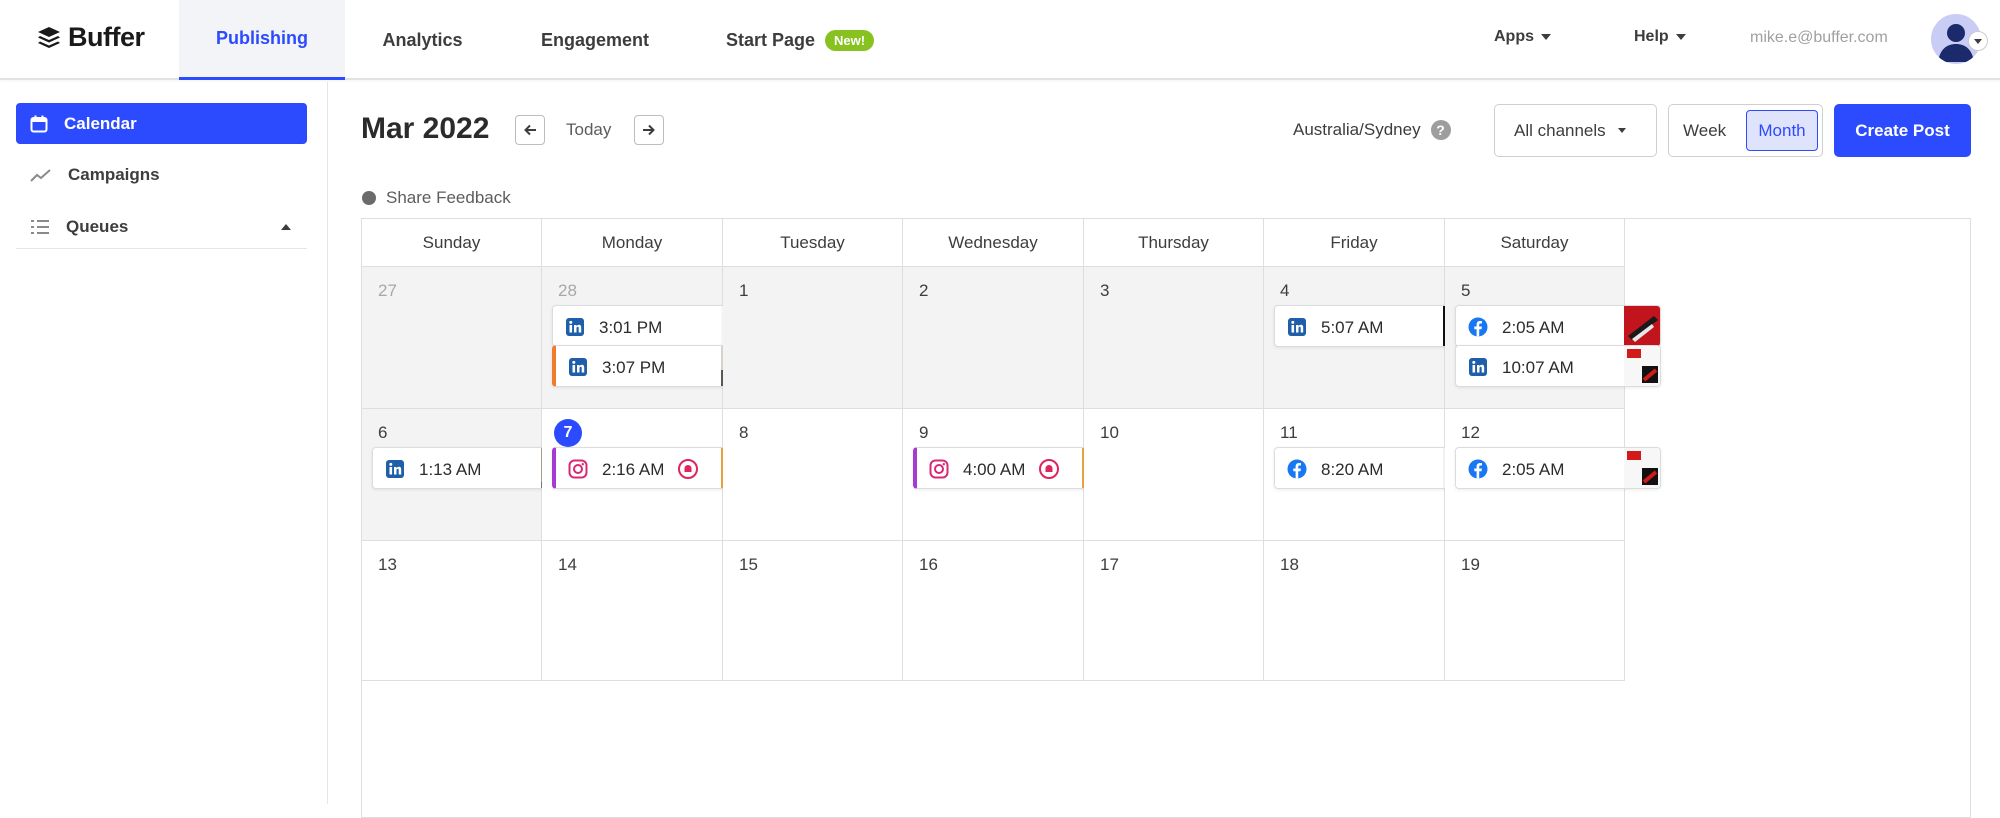 The height and width of the screenshot is (818, 2000). I want to click on calendar-day-cell: 9 4:00 AM, so click(1011, 475).